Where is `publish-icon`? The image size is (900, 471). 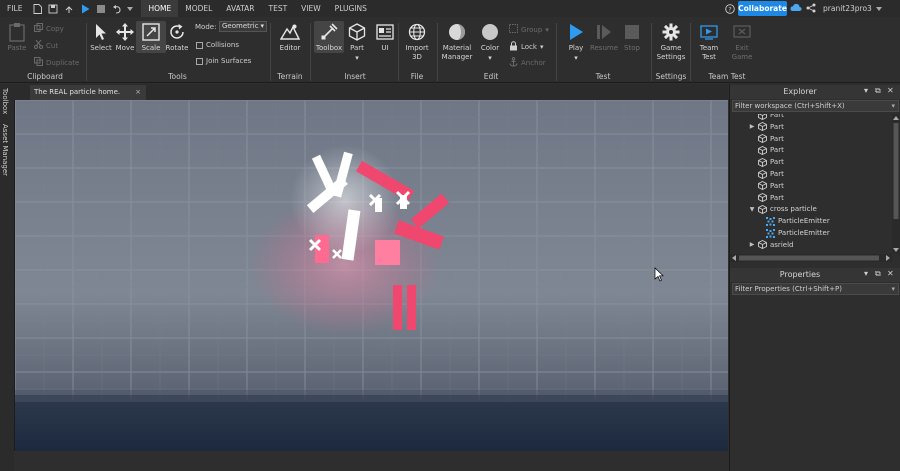 publish-icon is located at coordinates (69, 8).